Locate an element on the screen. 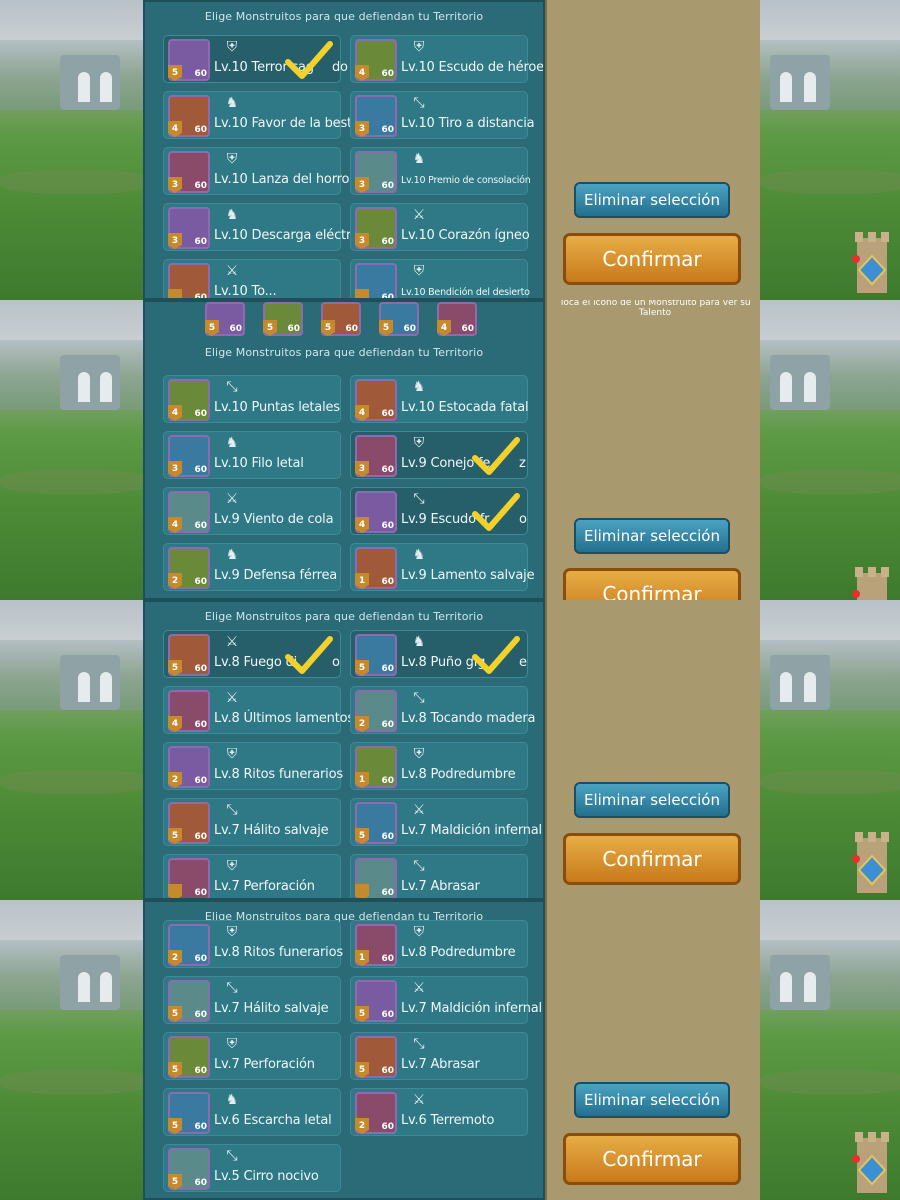  monster-slot: 3 60 ⤡ Lv.10 Tiro a distancia is located at coordinates (442, 115).